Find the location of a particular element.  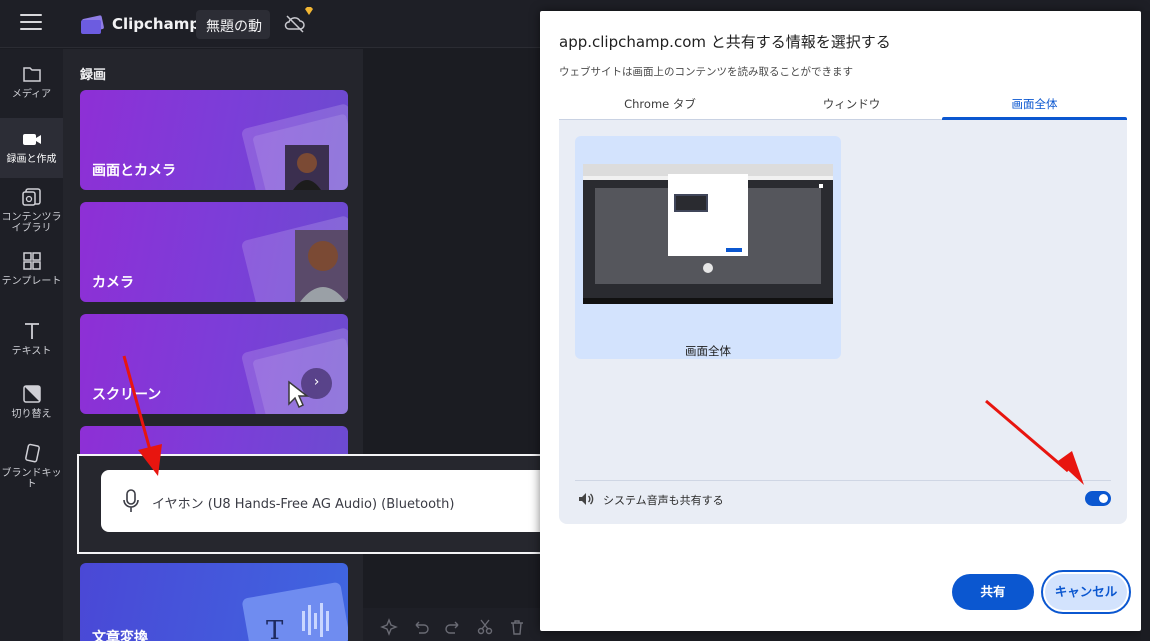

nav-item-label: 録画と作成 is located at coordinates (31, 159).